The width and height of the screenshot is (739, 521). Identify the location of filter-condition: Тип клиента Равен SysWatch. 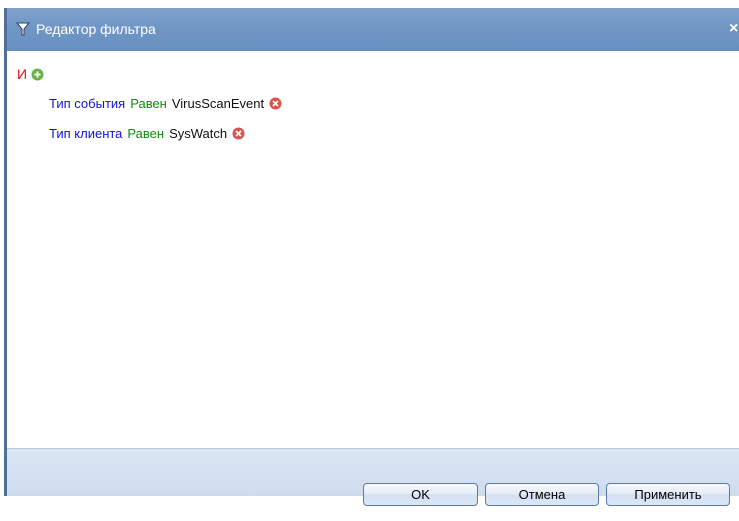
(147, 133).